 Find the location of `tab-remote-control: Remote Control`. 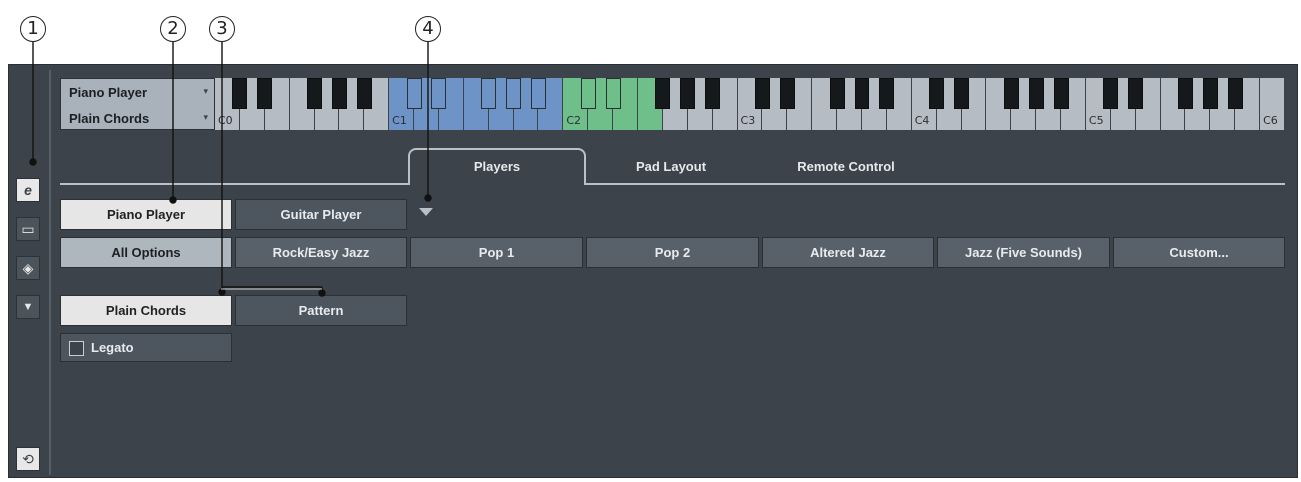

tab-remote-control: Remote Control is located at coordinates (846, 166).